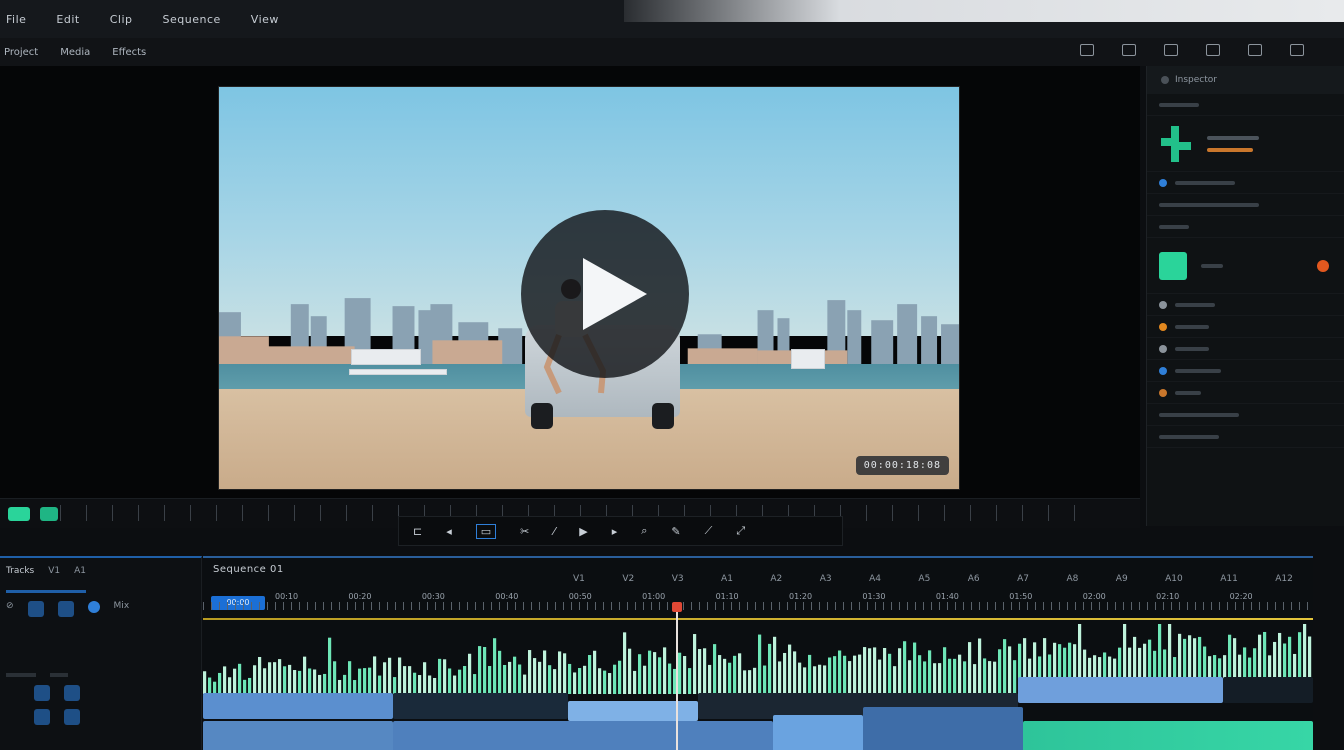 The width and height of the screenshot is (1344, 750). I want to click on menu-view: View, so click(265, 19).